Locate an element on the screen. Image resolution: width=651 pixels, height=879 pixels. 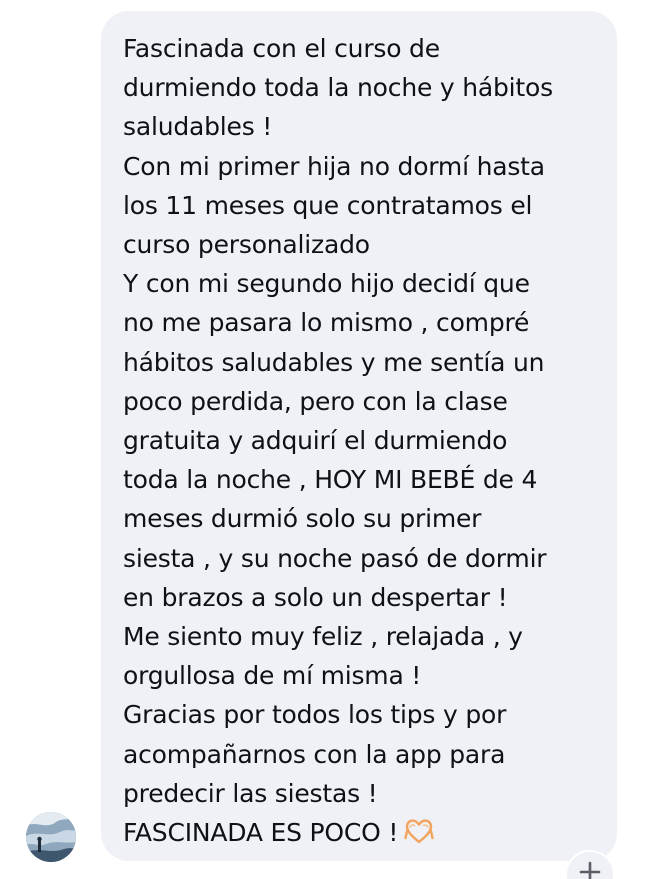
message-line: Gracias por todos los tips y por is located at coordinates (315, 715).